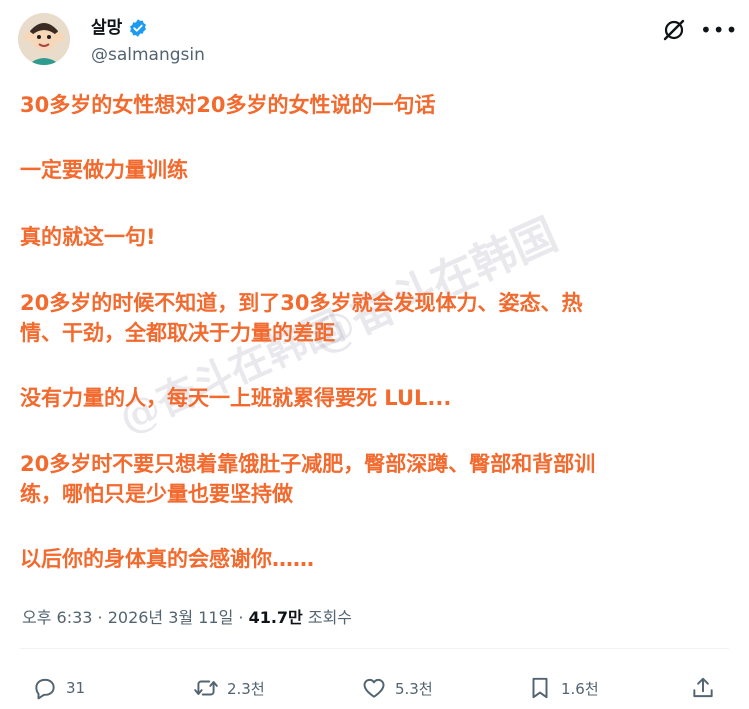 The width and height of the screenshot is (749, 709). Describe the element at coordinates (414, 688) in the screenshot. I see `like-count: 5.3천` at that location.